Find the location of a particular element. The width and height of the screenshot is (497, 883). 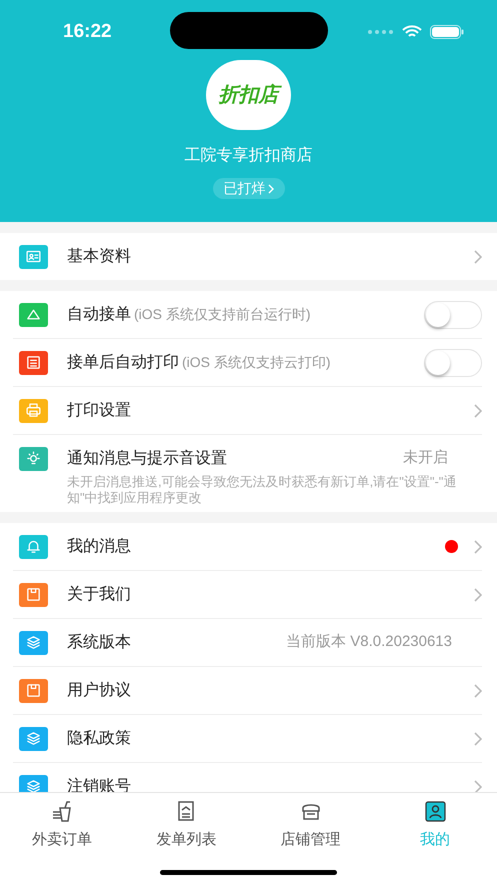

row-note: (iOS 系统仅支持前台运行时) is located at coordinates (222, 314).